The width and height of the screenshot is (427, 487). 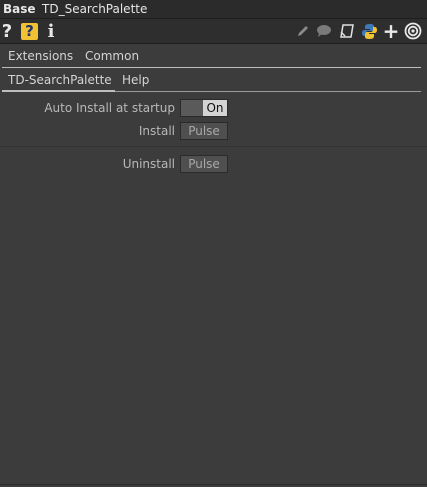 I want to click on add-icon: +, so click(x=391, y=31).